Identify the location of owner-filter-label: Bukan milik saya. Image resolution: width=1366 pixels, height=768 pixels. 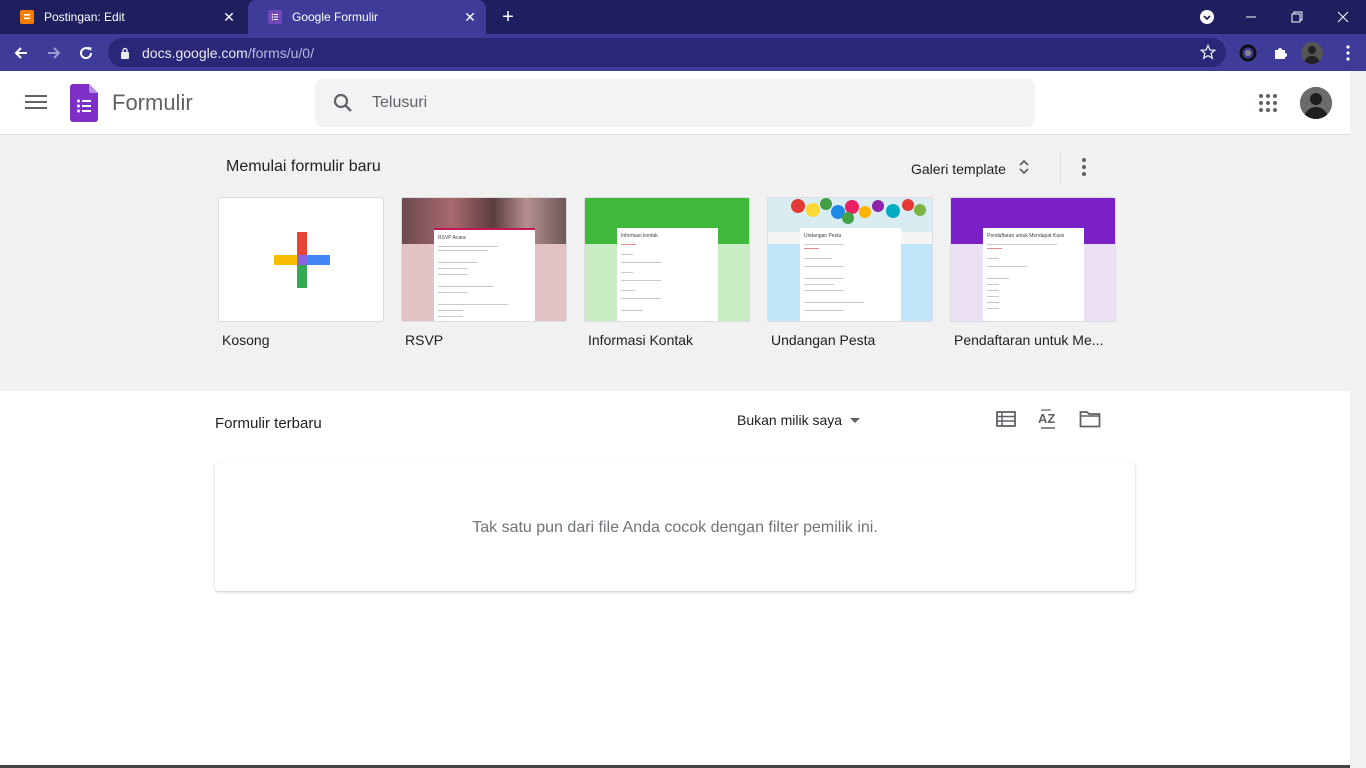
(790, 420).